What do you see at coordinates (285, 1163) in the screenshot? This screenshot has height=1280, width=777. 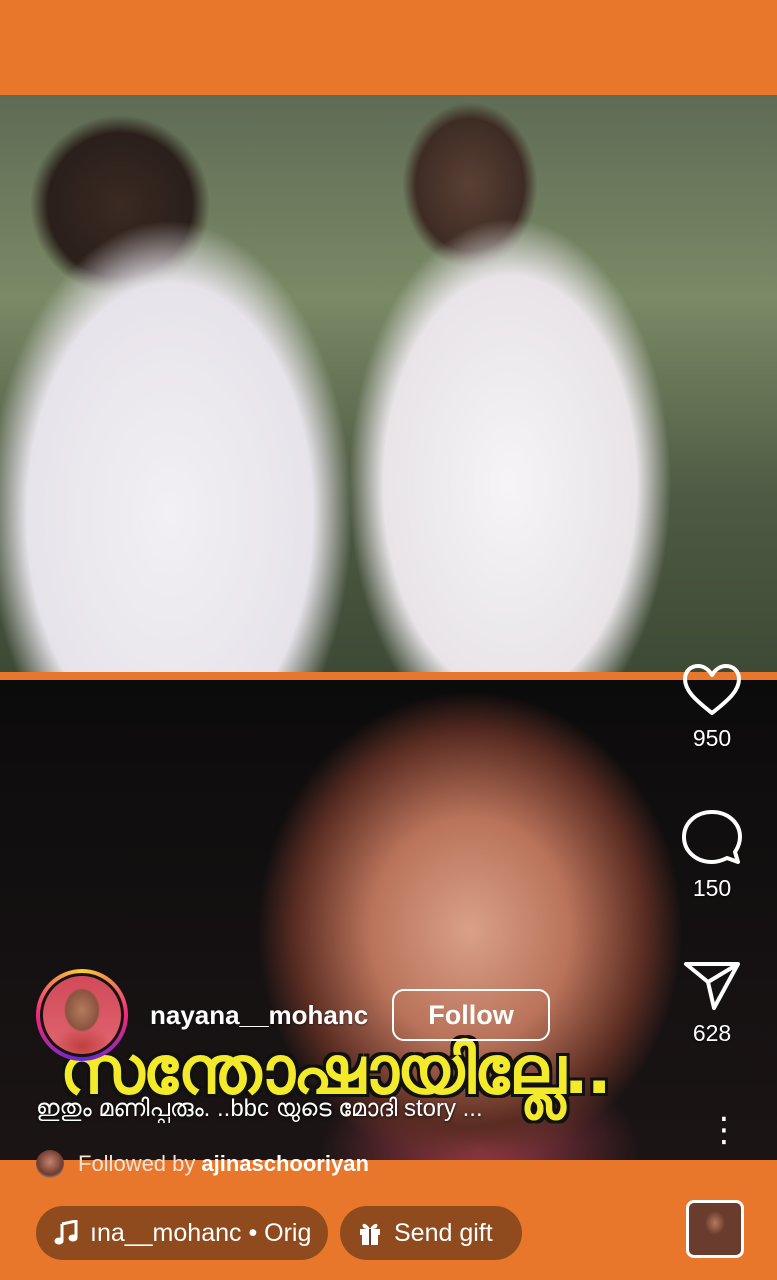 I see `followed-by-name: ajinaschooriyan` at bounding box center [285, 1163].